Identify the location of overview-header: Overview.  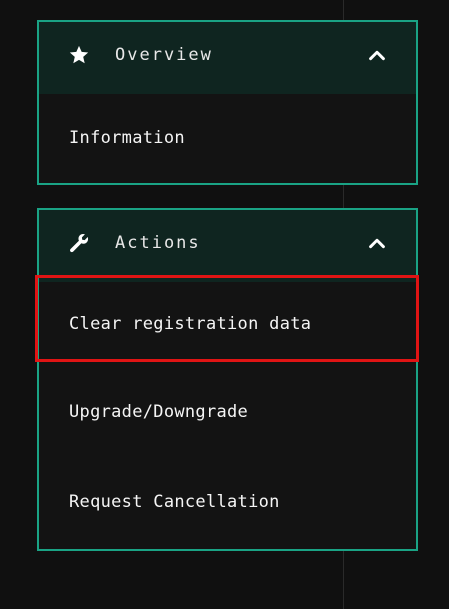
(227, 58).